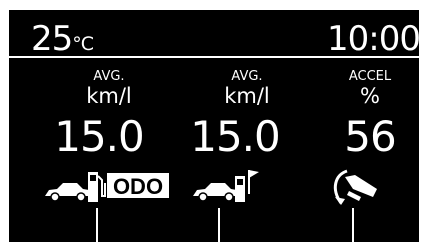  Describe the element at coordinates (109, 96) in the screenshot. I see `unit-label-1: km/l` at that location.